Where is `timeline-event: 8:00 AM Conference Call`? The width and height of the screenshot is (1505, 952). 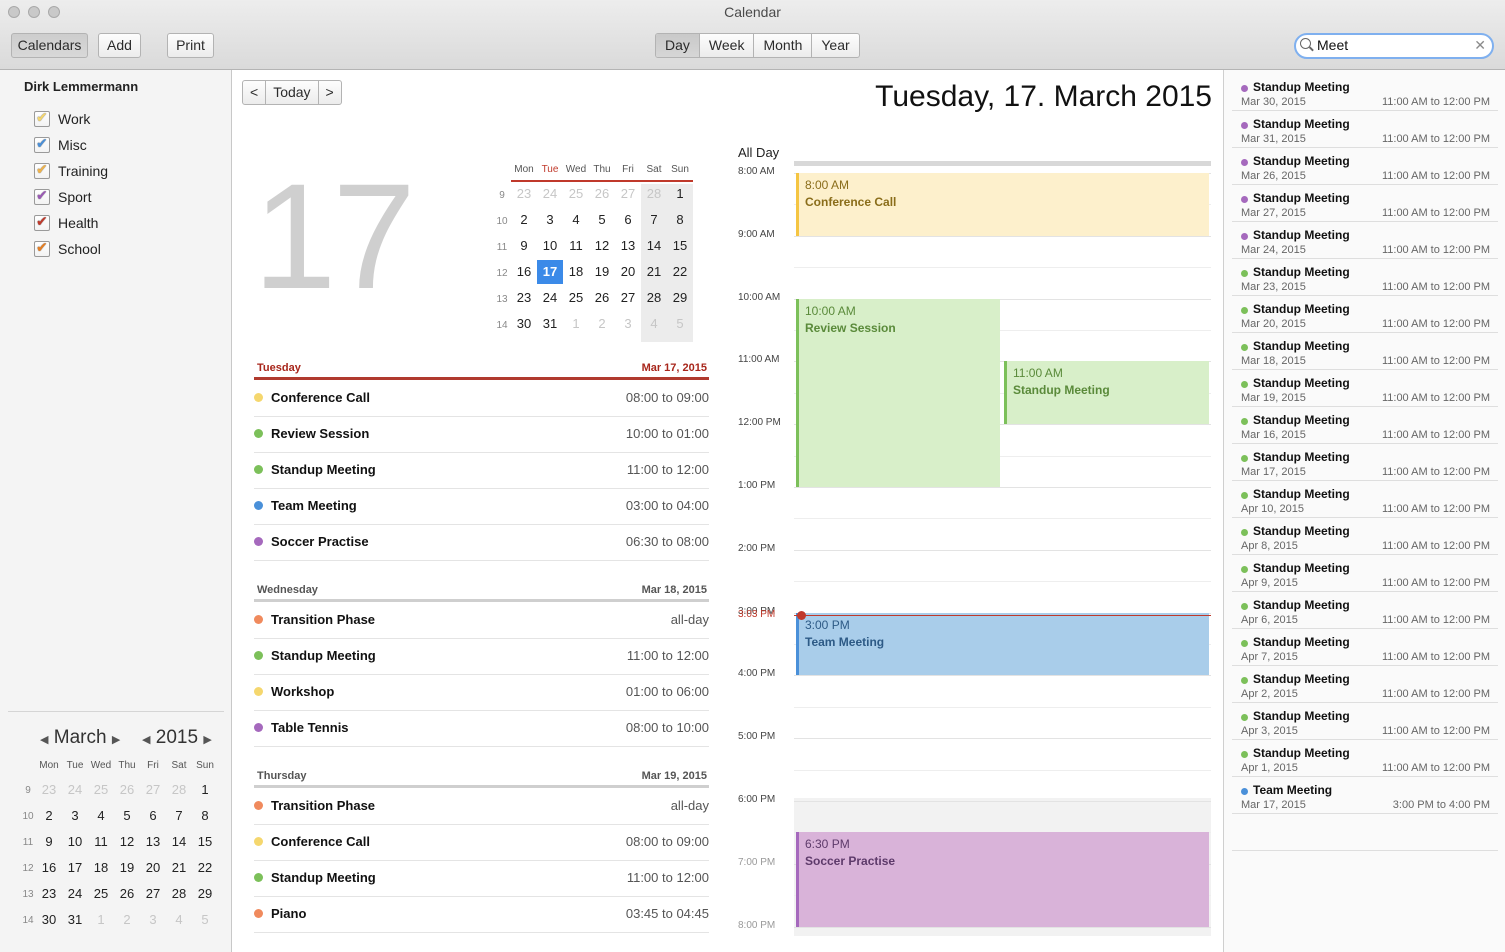
timeline-event: 8:00 AM Conference Call is located at coordinates (1002, 204).